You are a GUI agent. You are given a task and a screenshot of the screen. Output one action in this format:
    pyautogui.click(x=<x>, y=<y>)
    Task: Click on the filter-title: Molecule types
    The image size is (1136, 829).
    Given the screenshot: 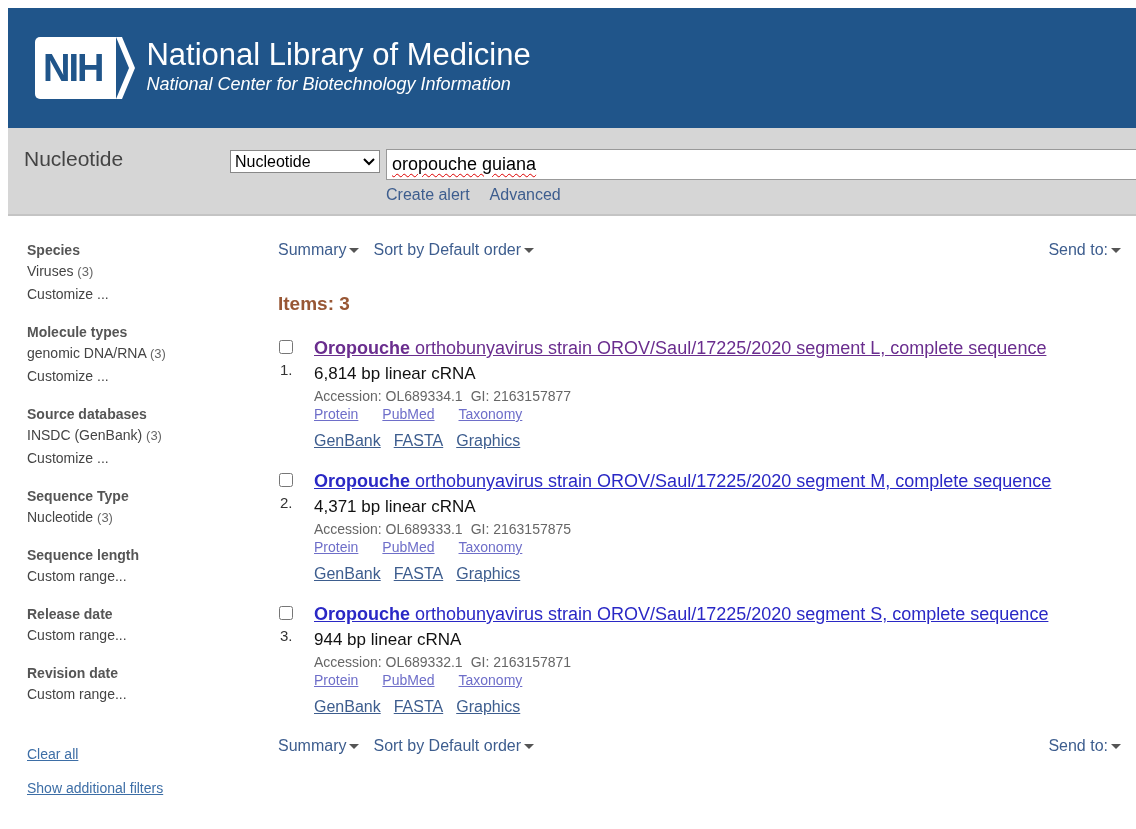 What is the action you would take?
    pyautogui.click(x=78, y=332)
    